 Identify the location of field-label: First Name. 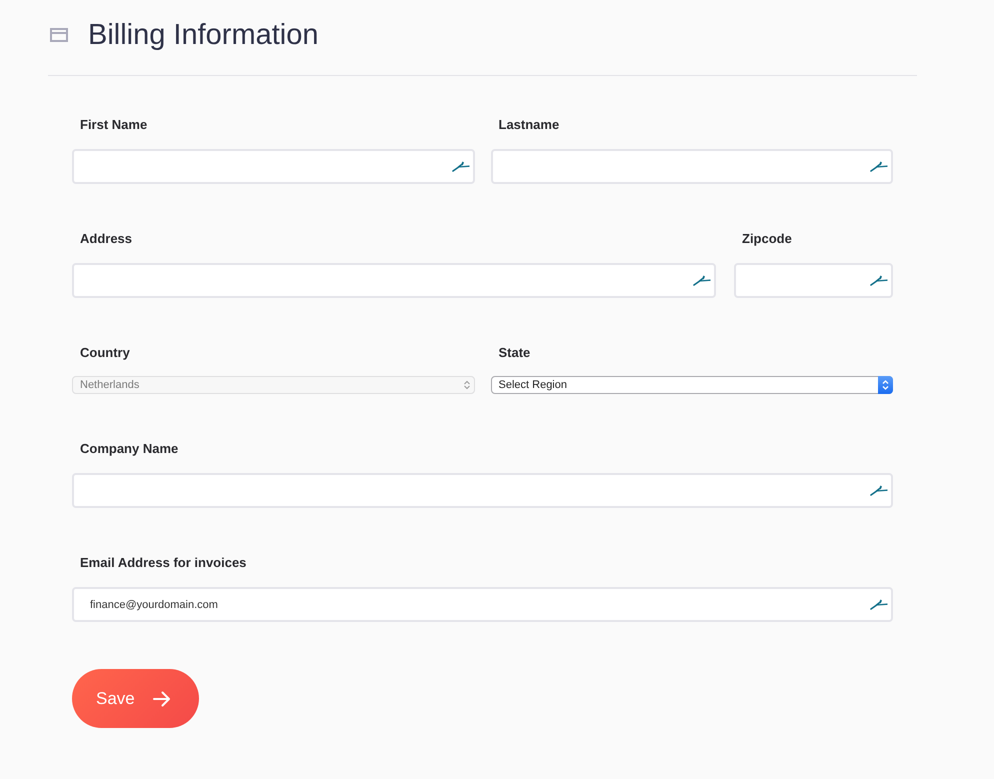
(113, 125).